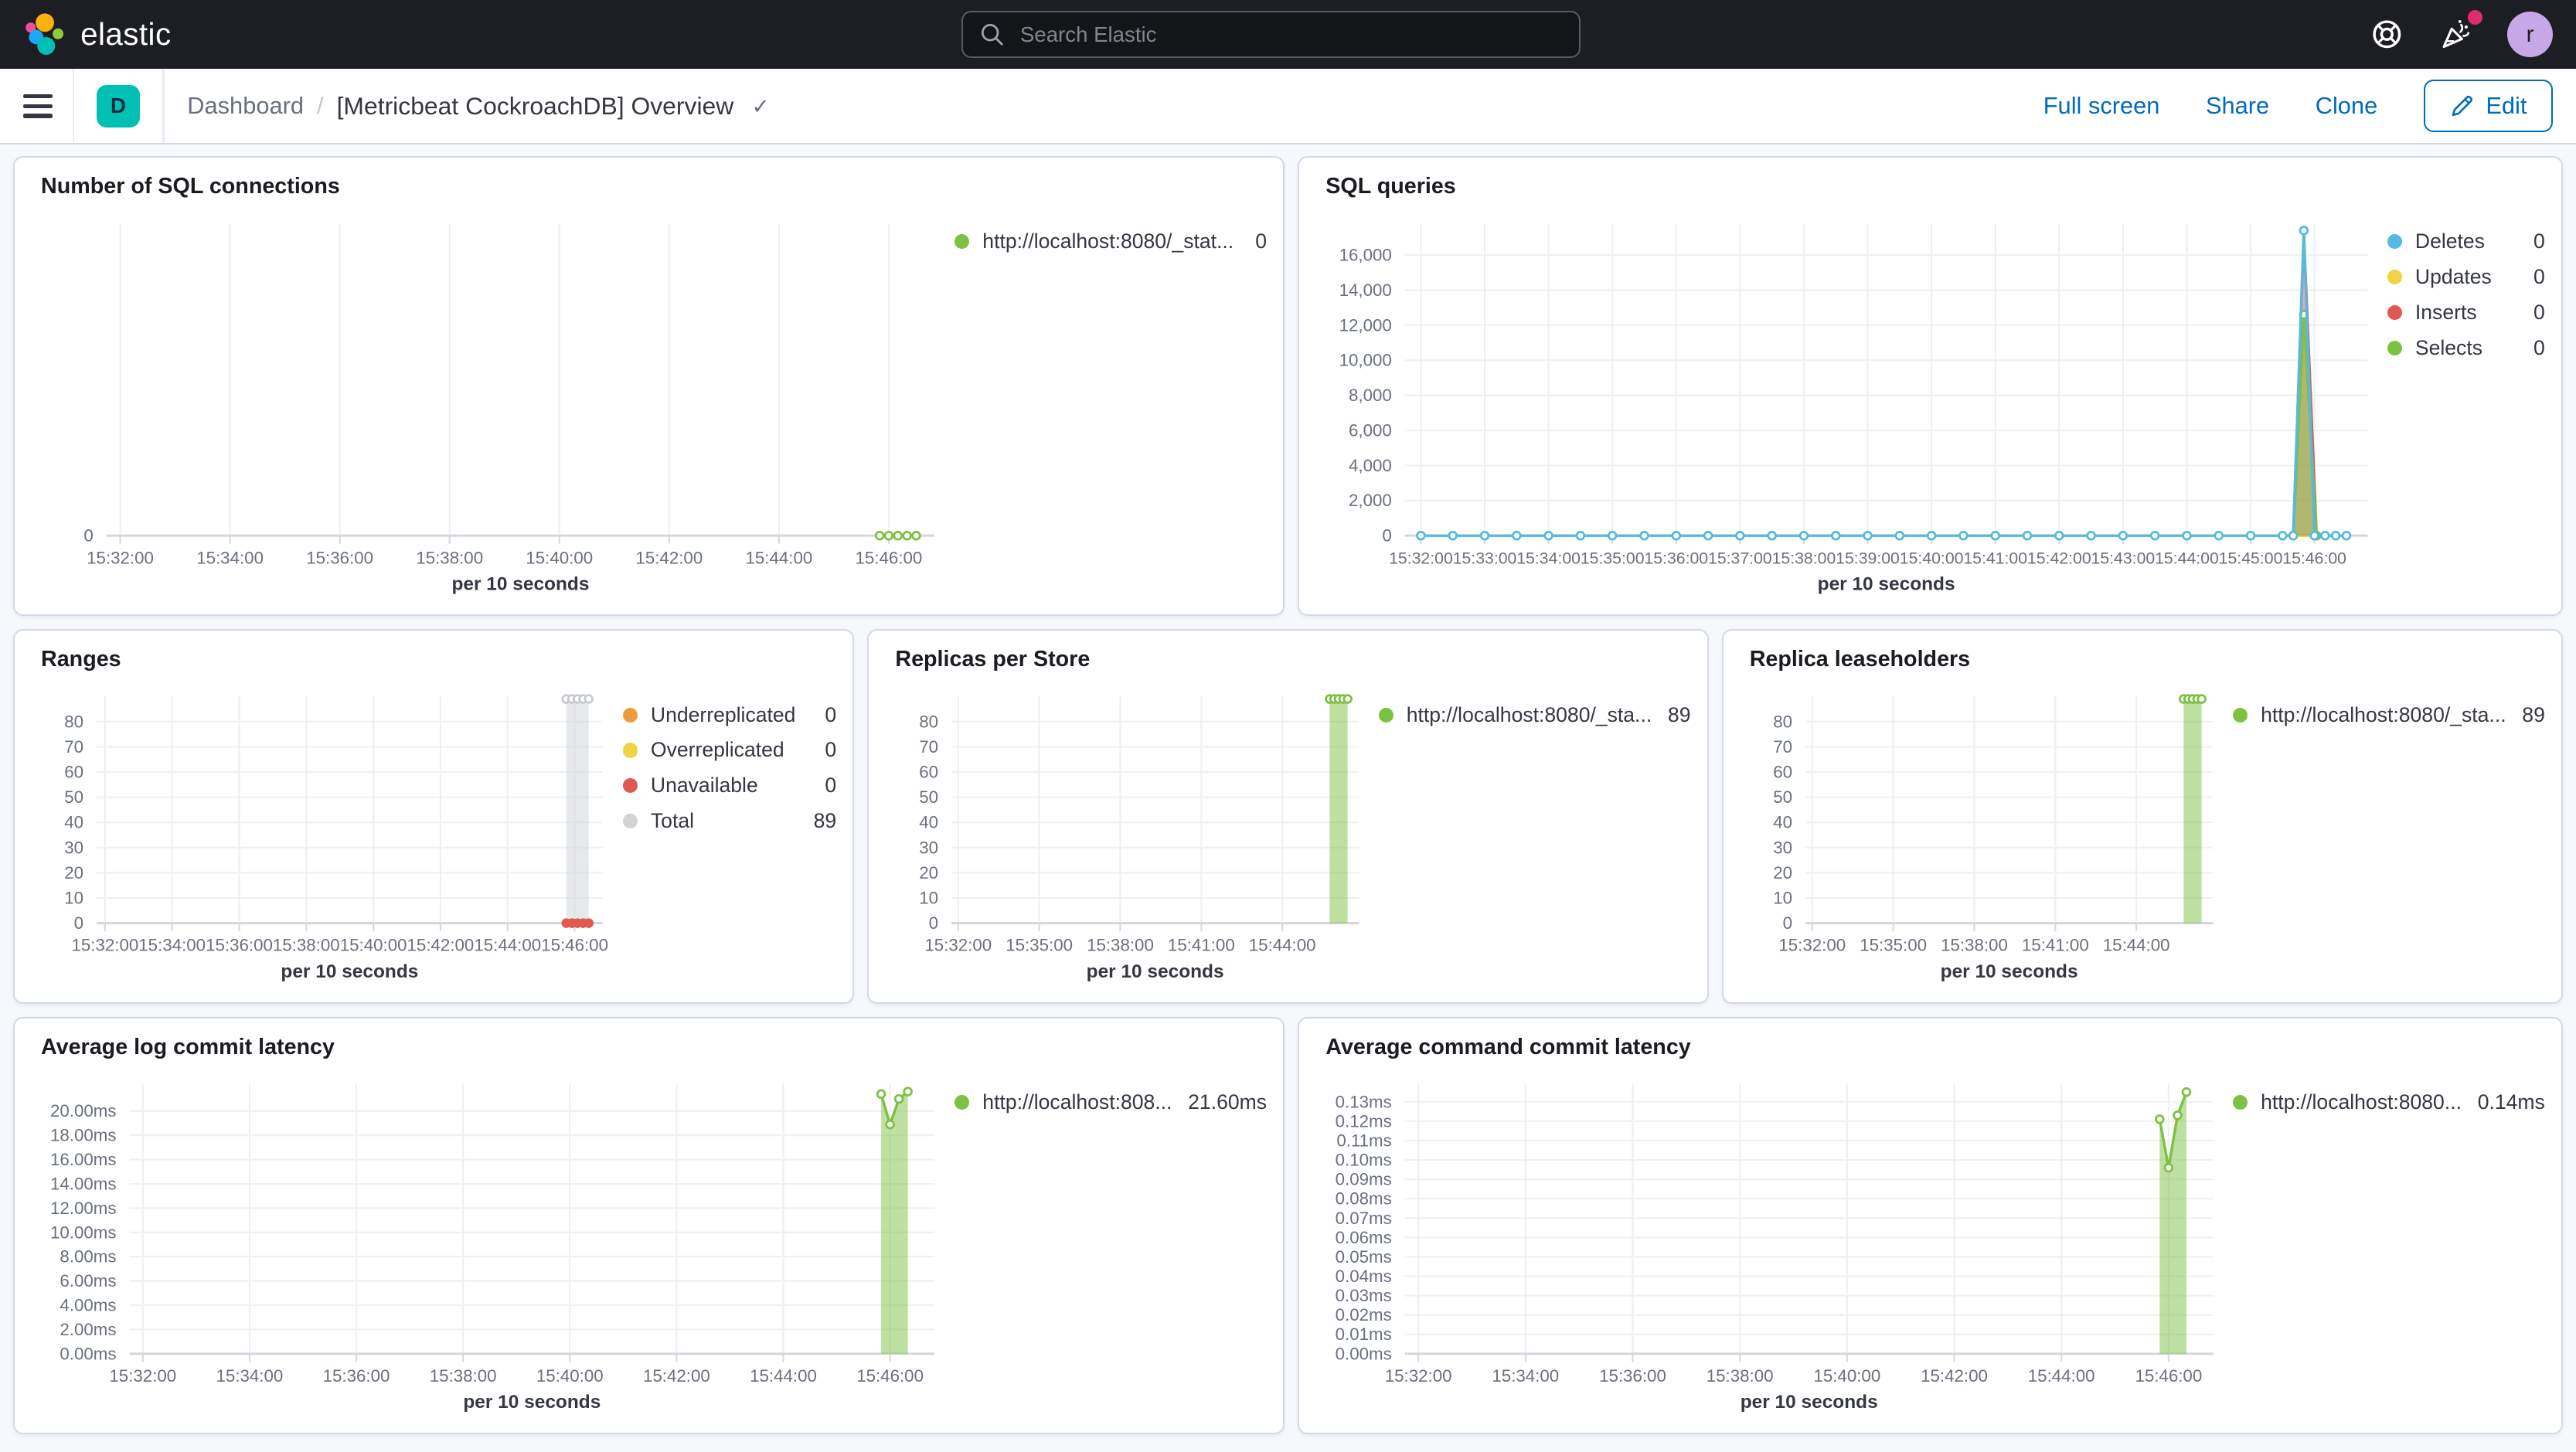 The width and height of the screenshot is (2576, 1452). What do you see at coordinates (2462, 106) in the screenshot?
I see `pencil-icon` at bounding box center [2462, 106].